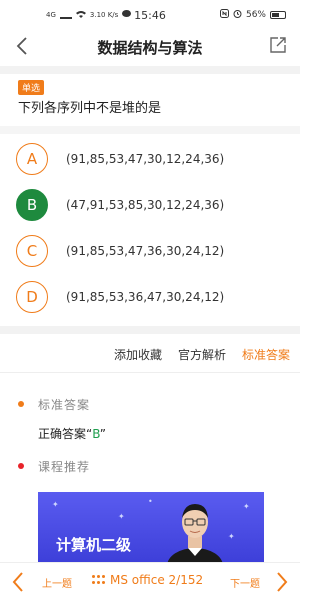 This screenshot has height=600, width=320. What do you see at coordinates (150, 70) in the screenshot?
I see `header-divider` at bounding box center [150, 70].